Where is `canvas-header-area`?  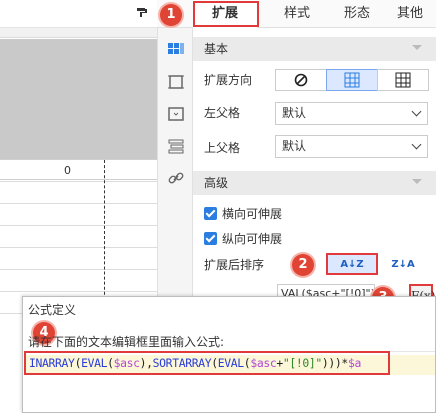
canvas-header-area is located at coordinates (78, 99).